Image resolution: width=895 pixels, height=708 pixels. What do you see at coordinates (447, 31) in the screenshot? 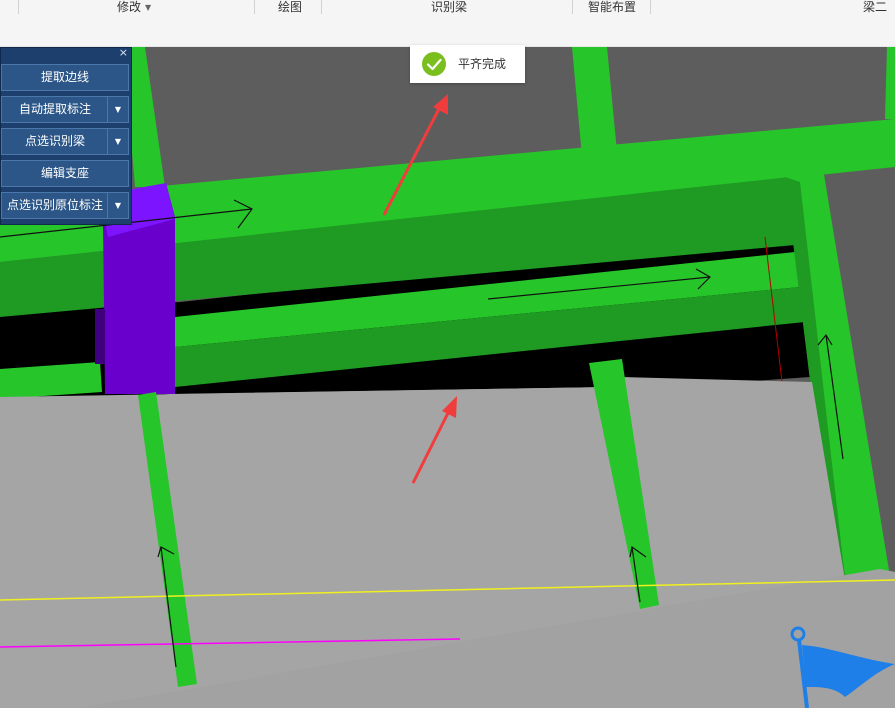
I see `ribbon-blank-area` at bounding box center [447, 31].